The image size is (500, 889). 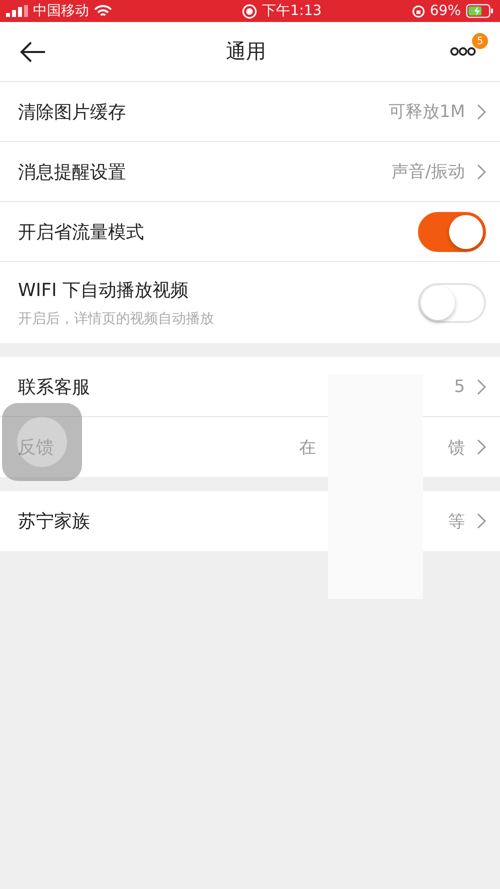 What do you see at coordinates (72, 112) in the screenshot?
I see `row-label: 清除图片缓存` at bounding box center [72, 112].